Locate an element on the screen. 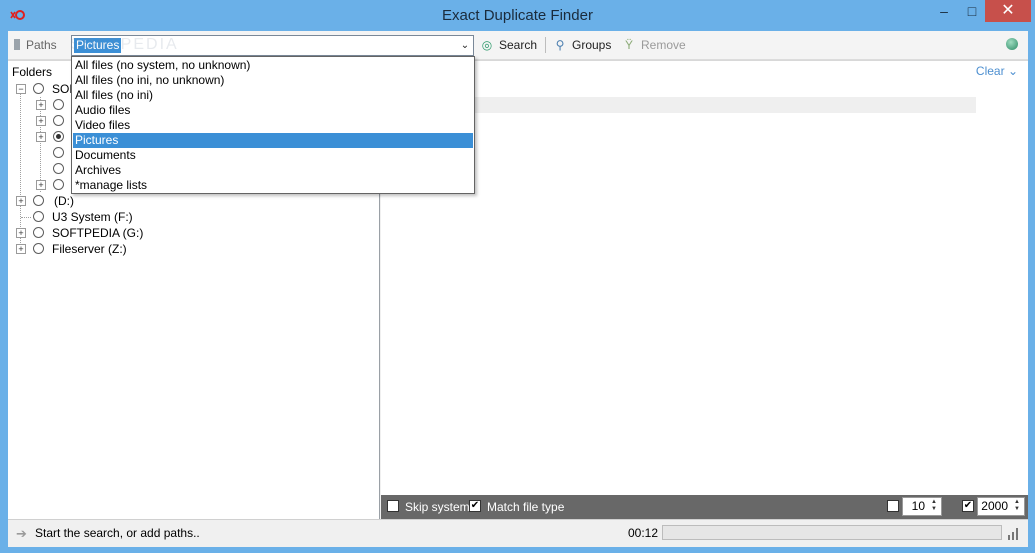 The height and width of the screenshot is (553, 1035). dropdown-option: Pictures is located at coordinates (273, 140).